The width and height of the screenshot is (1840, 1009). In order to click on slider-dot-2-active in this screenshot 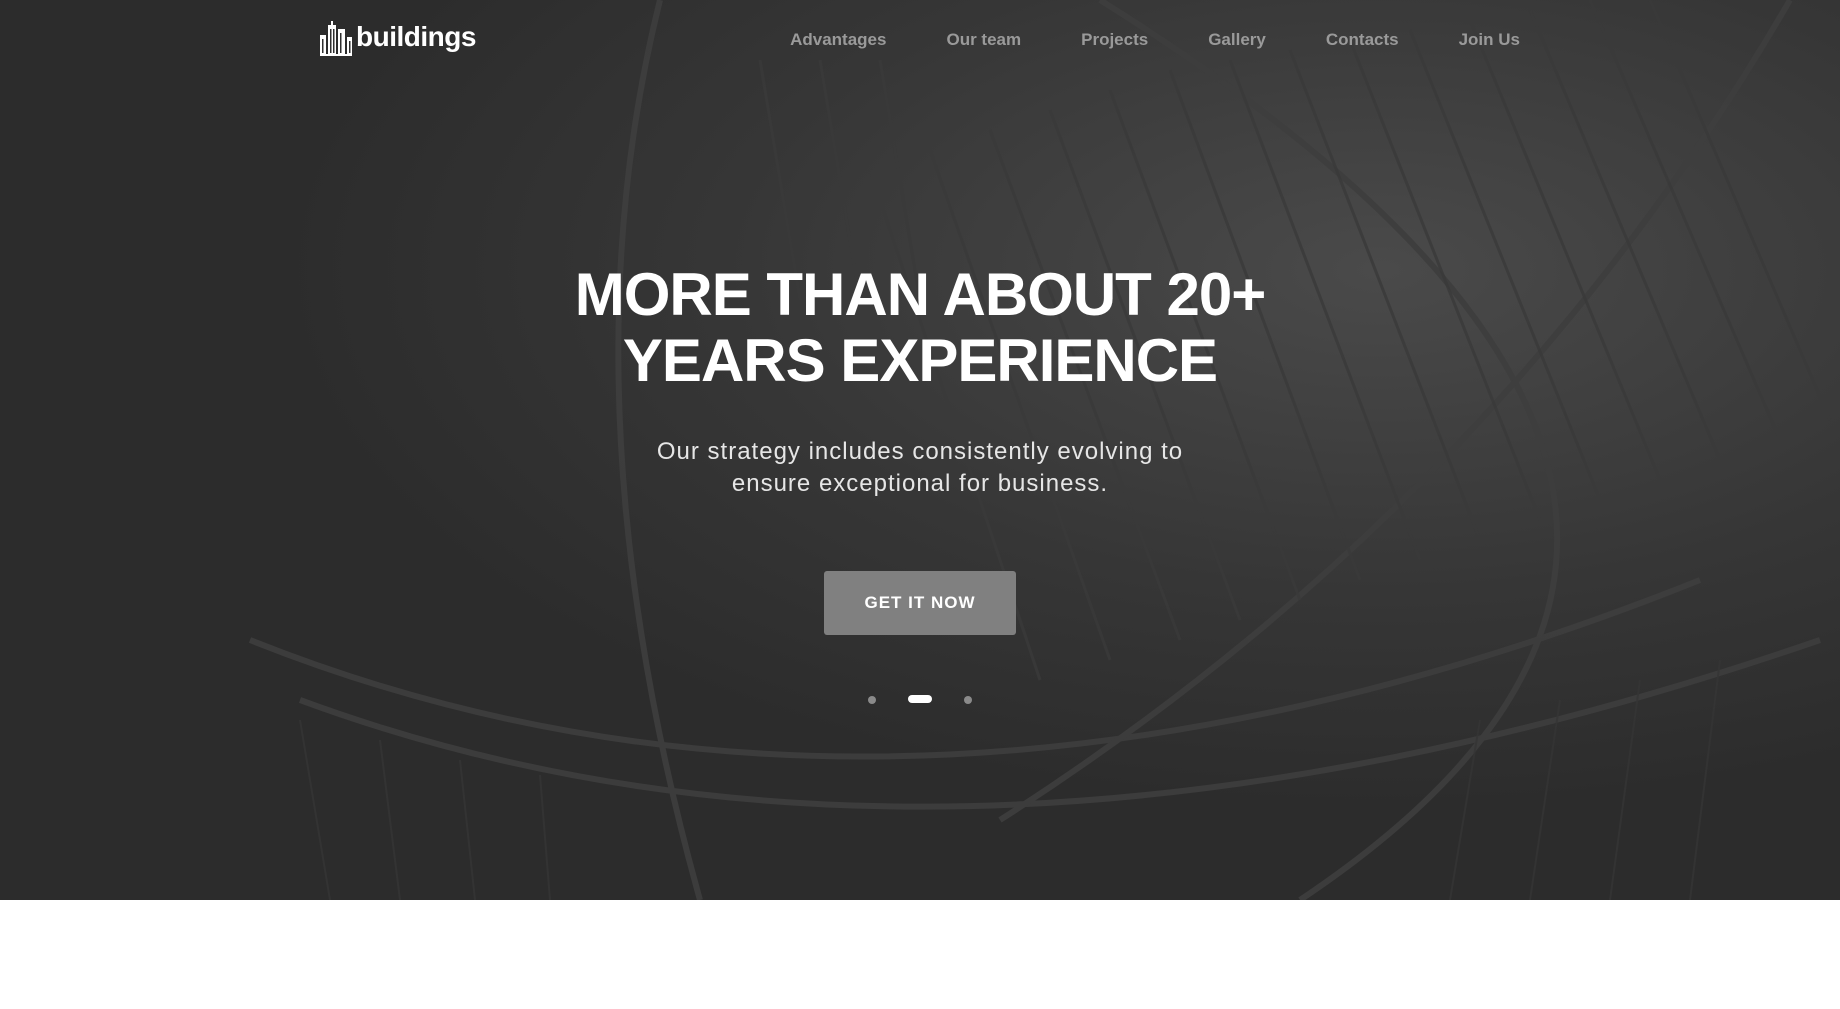, I will do `click(920, 699)`.